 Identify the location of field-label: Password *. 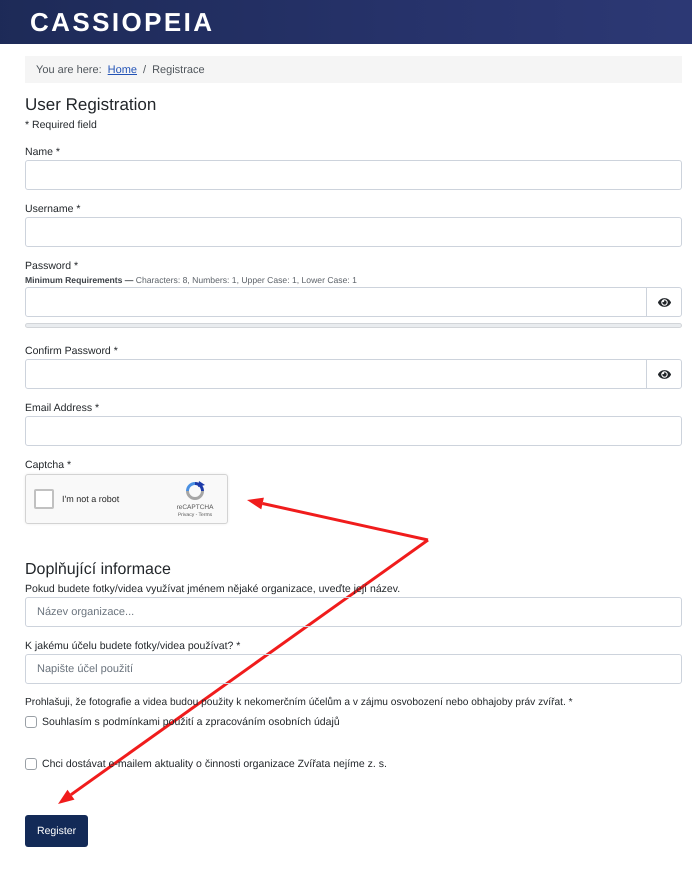
(52, 266).